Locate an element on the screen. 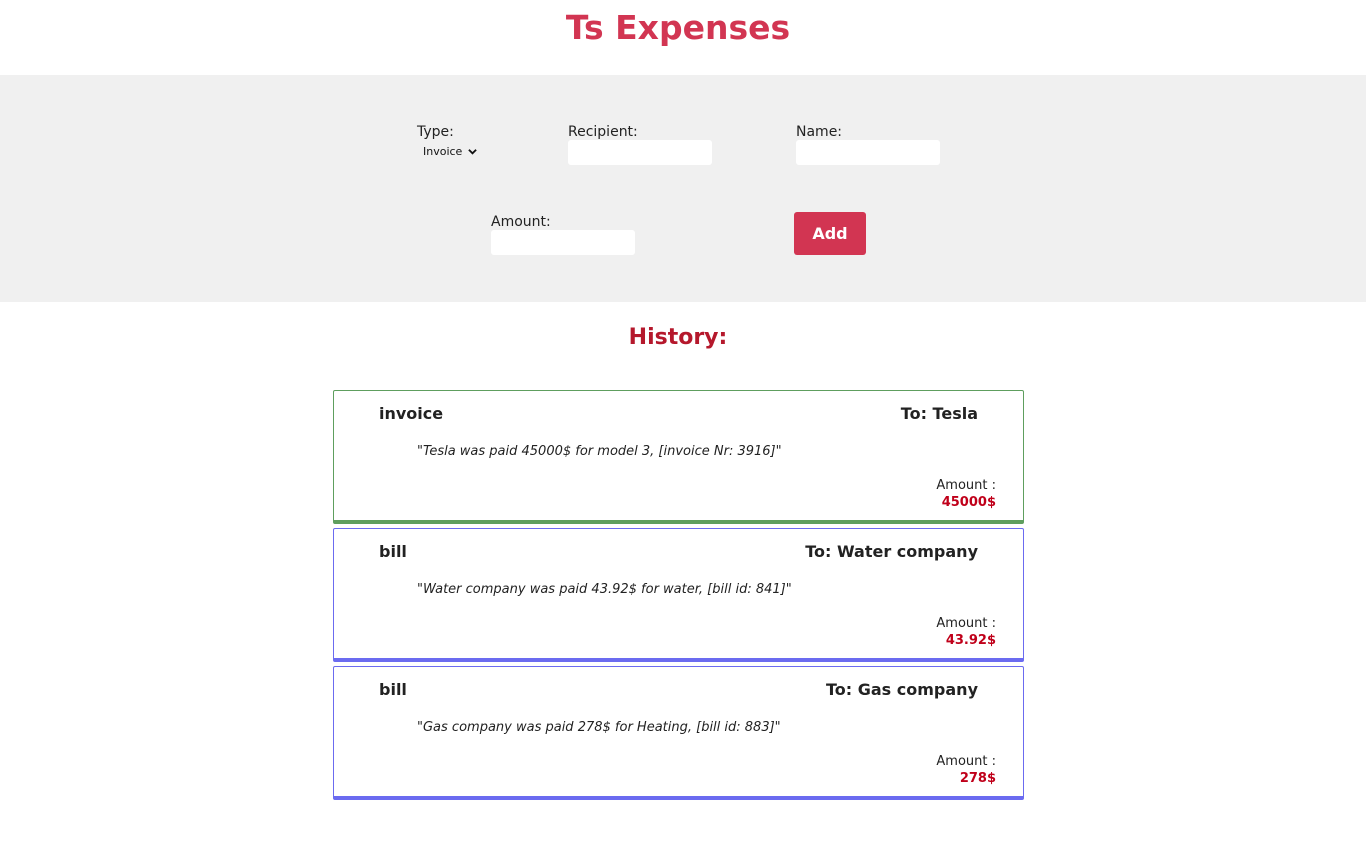  type-select-value: Invoice is located at coordinates (443, 151).